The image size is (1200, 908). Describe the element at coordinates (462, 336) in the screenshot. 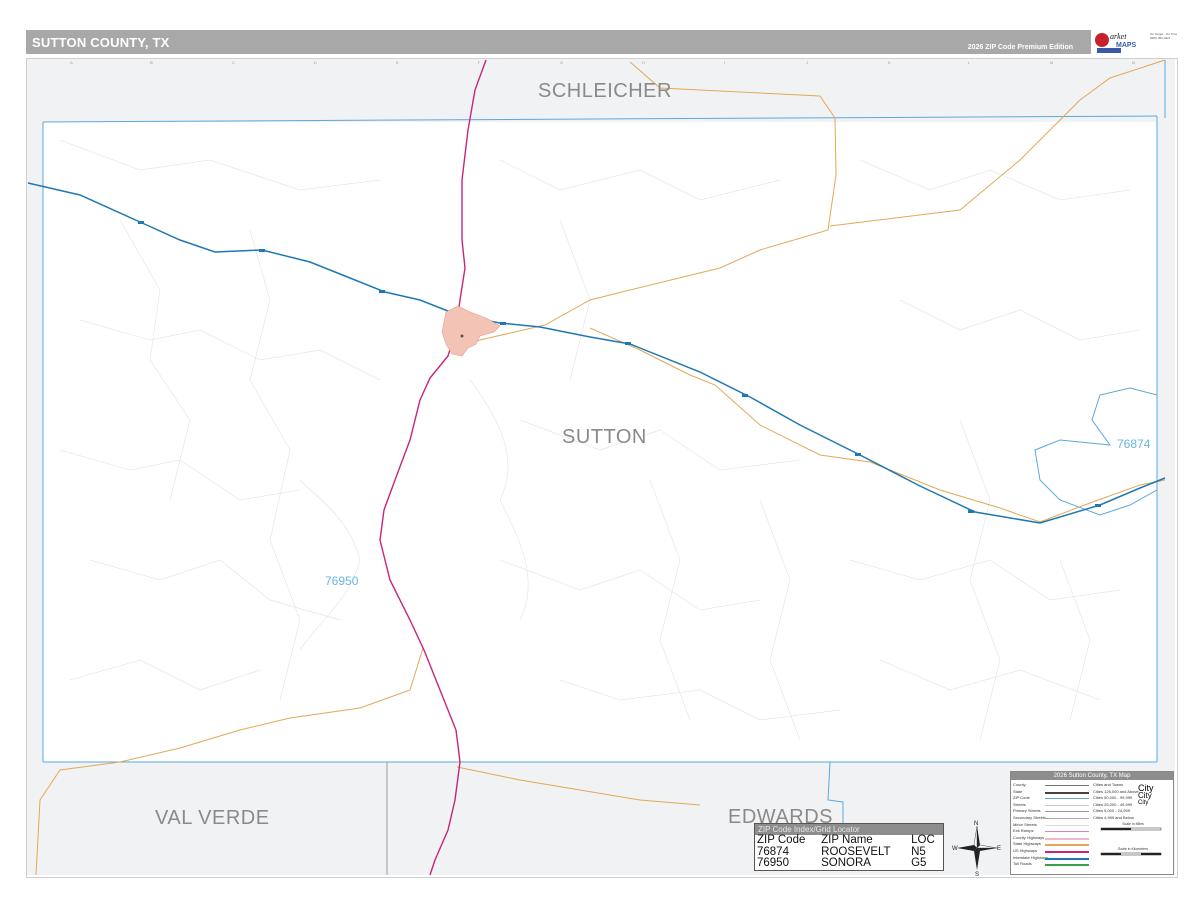

I see `sonora-city-dot` at that location.